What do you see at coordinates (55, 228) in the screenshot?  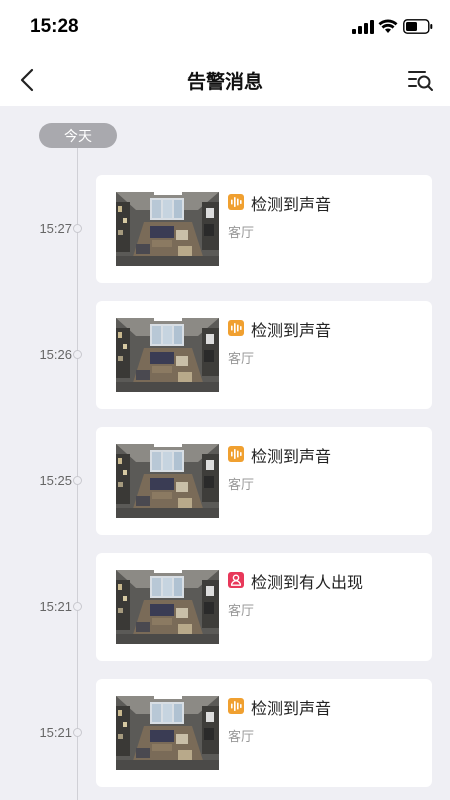 I see `alert-time: 15:27` at bounding box center [55, 228].